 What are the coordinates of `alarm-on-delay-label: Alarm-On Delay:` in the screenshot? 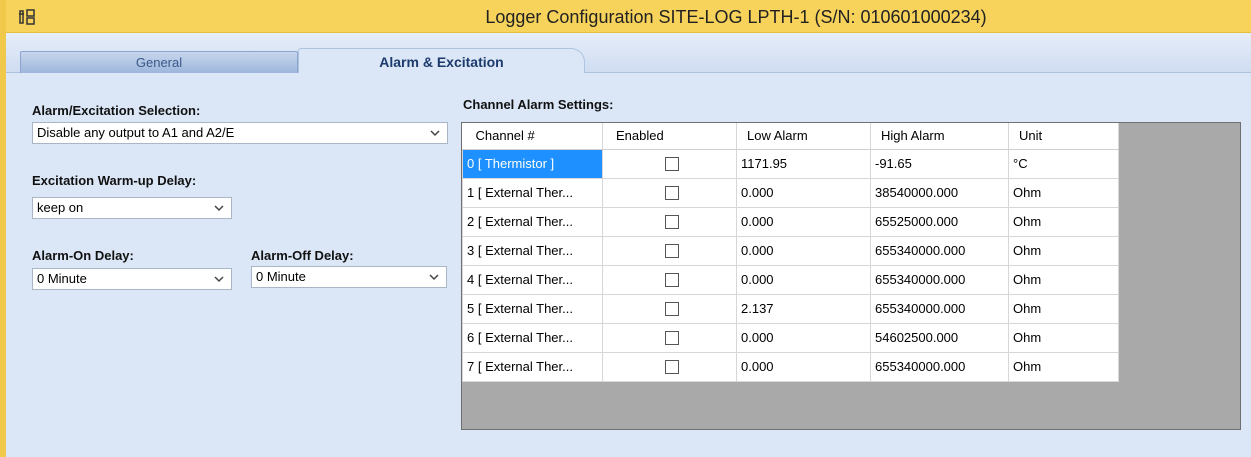 It's located at (83, 255).